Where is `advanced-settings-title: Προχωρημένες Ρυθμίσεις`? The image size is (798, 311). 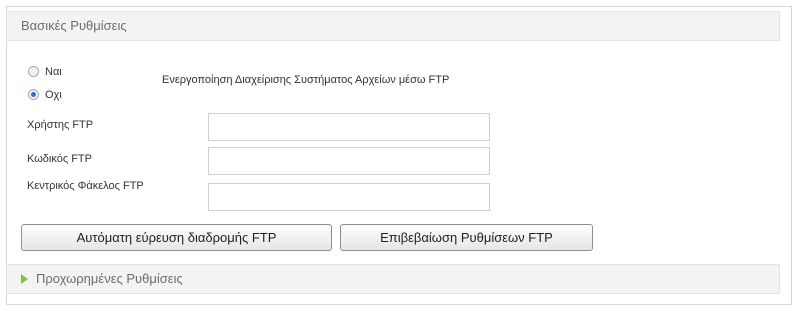 advanced-settings-title: Προχωρημένες Ρυθμίσεις is located at coordinates (109, 278).